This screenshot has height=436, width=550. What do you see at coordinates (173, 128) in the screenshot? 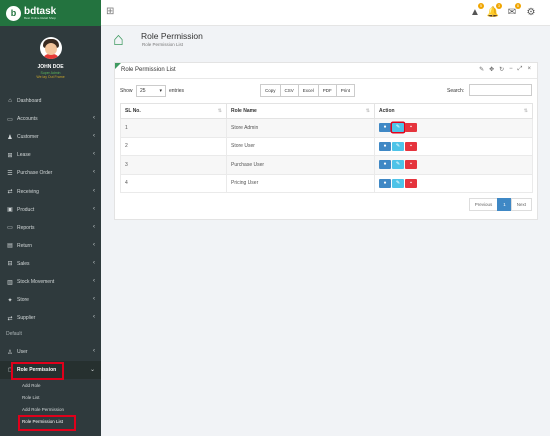
I see `cell-sl: 1` at bounding box center [173, 128].